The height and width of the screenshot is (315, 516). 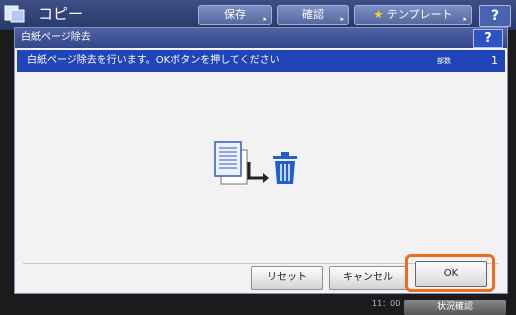 I want to click on copy-icon, so click(x=15, y=14).